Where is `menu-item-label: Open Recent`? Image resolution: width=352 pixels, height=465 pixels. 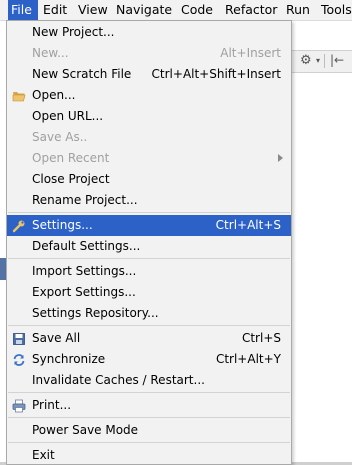 menu-item-label: Open Recent is located at coordinates (71, 158).